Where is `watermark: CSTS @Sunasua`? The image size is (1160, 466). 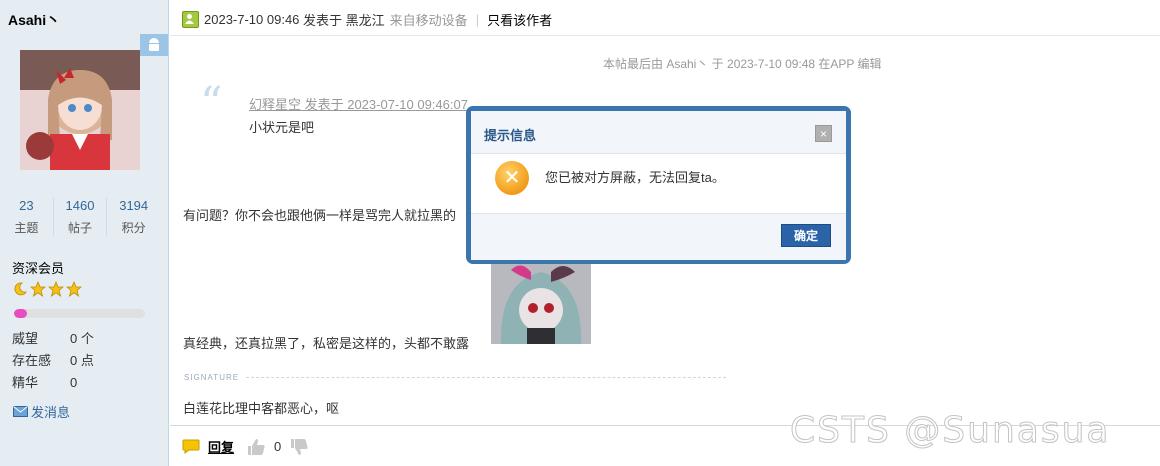 watermark: CSTS @Sunasua is located at coordinates (950, 431).